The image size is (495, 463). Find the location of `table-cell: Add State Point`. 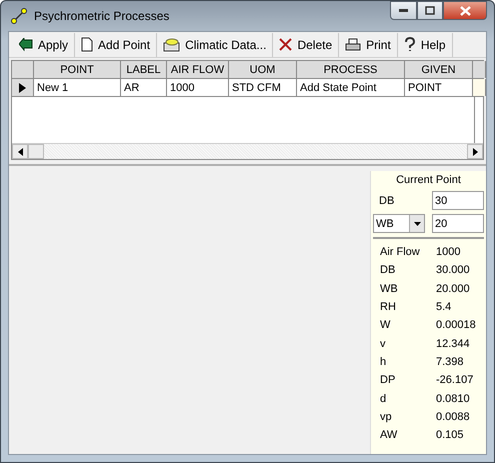

table-cell: Add State Point is located at coordinates (351, 87).